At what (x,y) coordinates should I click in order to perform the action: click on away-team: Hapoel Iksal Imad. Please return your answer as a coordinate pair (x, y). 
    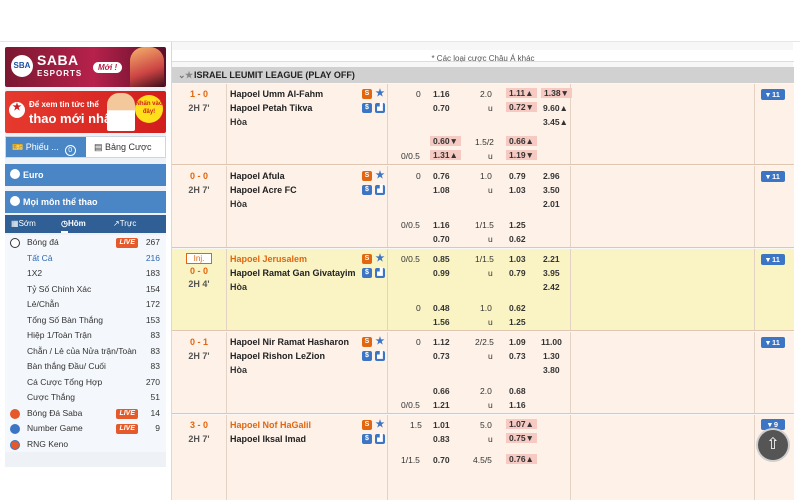
    Looking at the image, I should click on (268, 439).